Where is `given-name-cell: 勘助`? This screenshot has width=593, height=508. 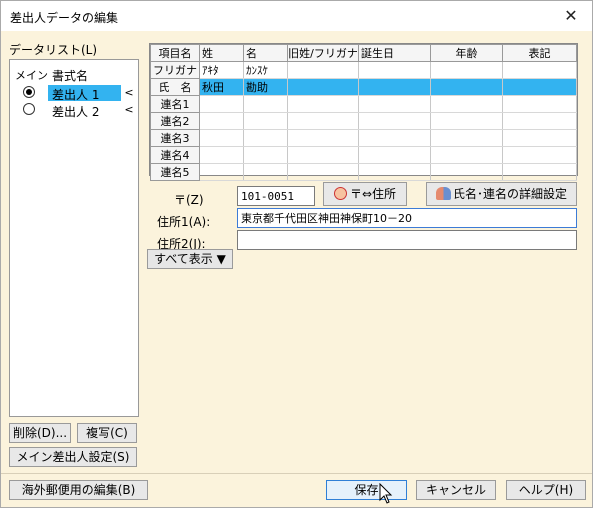
given-name-cell: 勘助 is located at coordinates (265, 87).